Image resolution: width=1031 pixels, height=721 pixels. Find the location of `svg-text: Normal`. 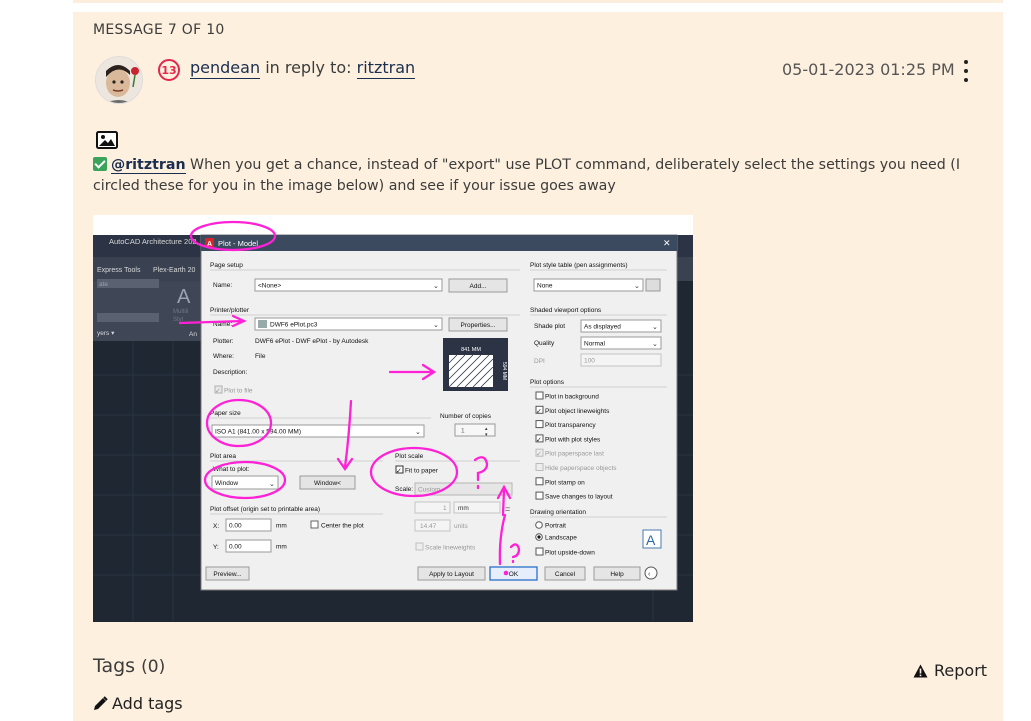

svg-text: Normal is located at coordinates (595, 344).